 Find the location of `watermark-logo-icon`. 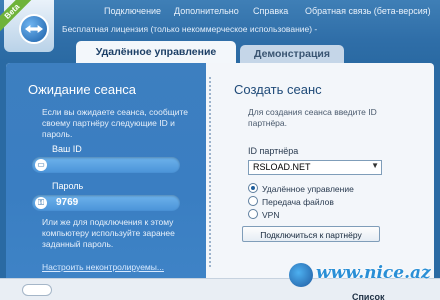

watermark-logo-icon is located at coordinates (301, 275).